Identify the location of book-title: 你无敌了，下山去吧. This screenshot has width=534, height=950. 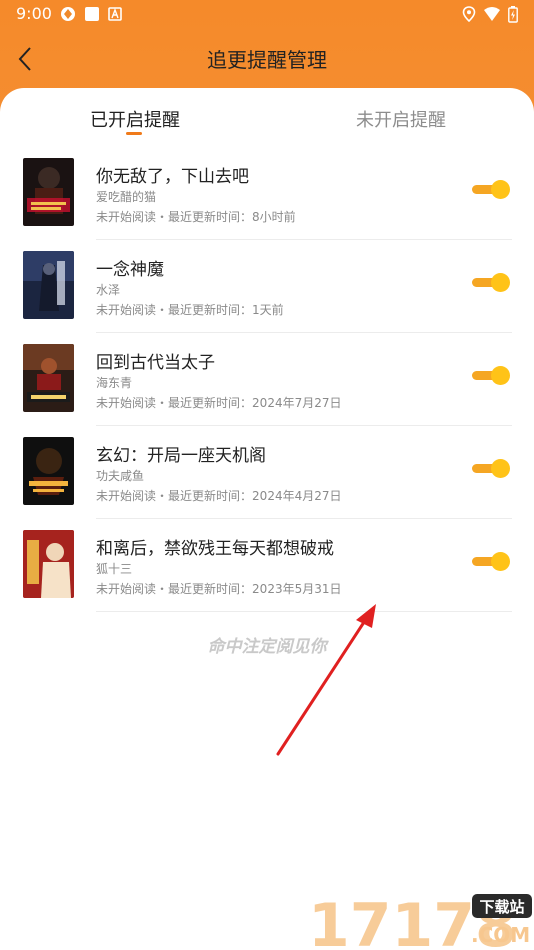
(172, 174).